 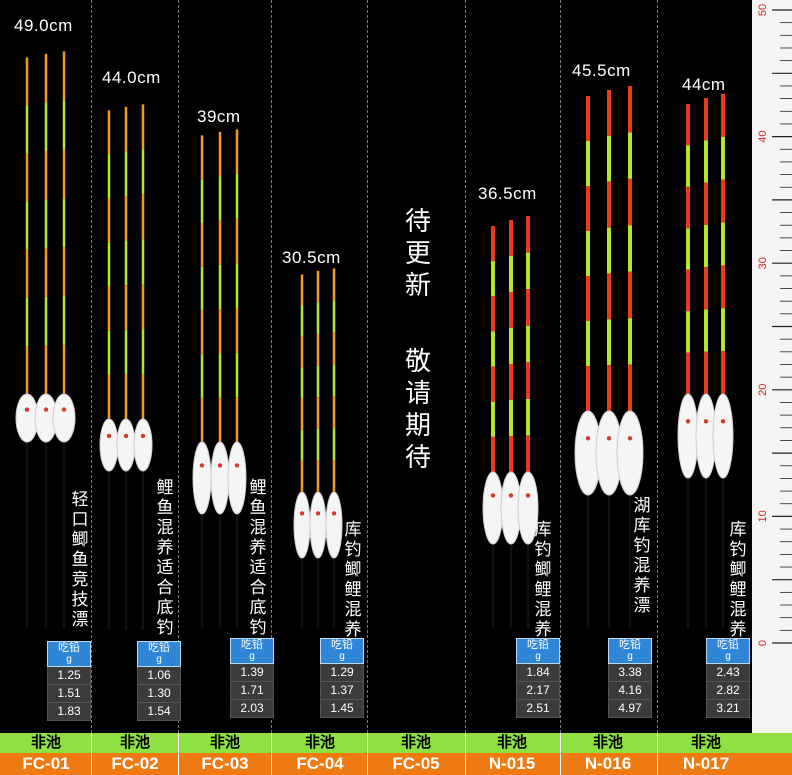 What do you see at coordinates (320, 763) in the screenshot?
I see `model-label-fc04: FC-04` at bounding box center [320, 763].